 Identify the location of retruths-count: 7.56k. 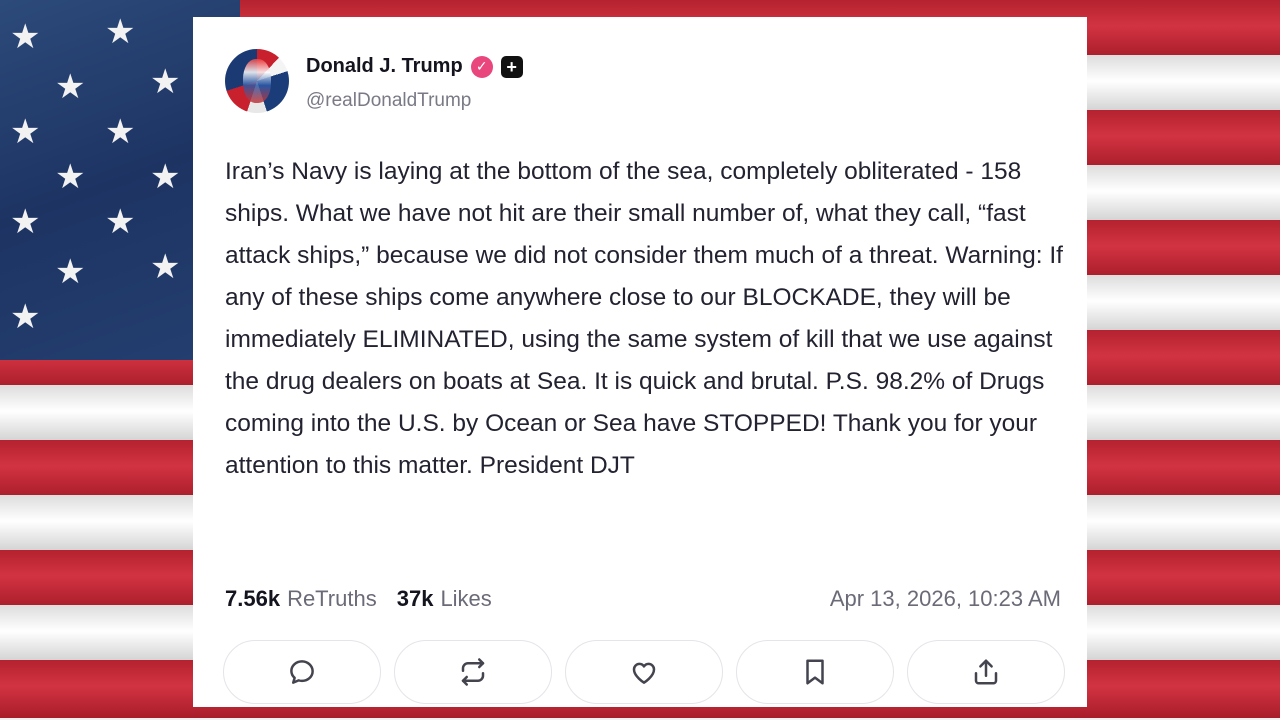
(253, 598).